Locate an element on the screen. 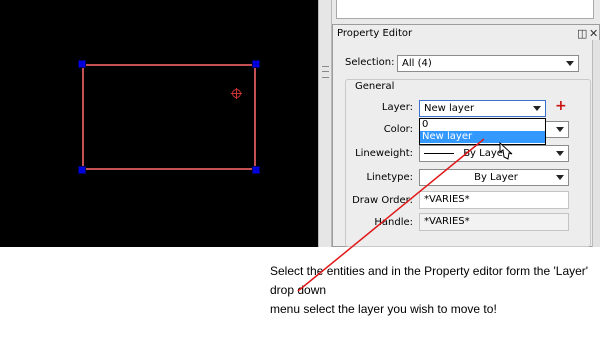 The width and height of the screenshot is (600, 343). splitter-grip-icon is located at coordinates (325, 72).